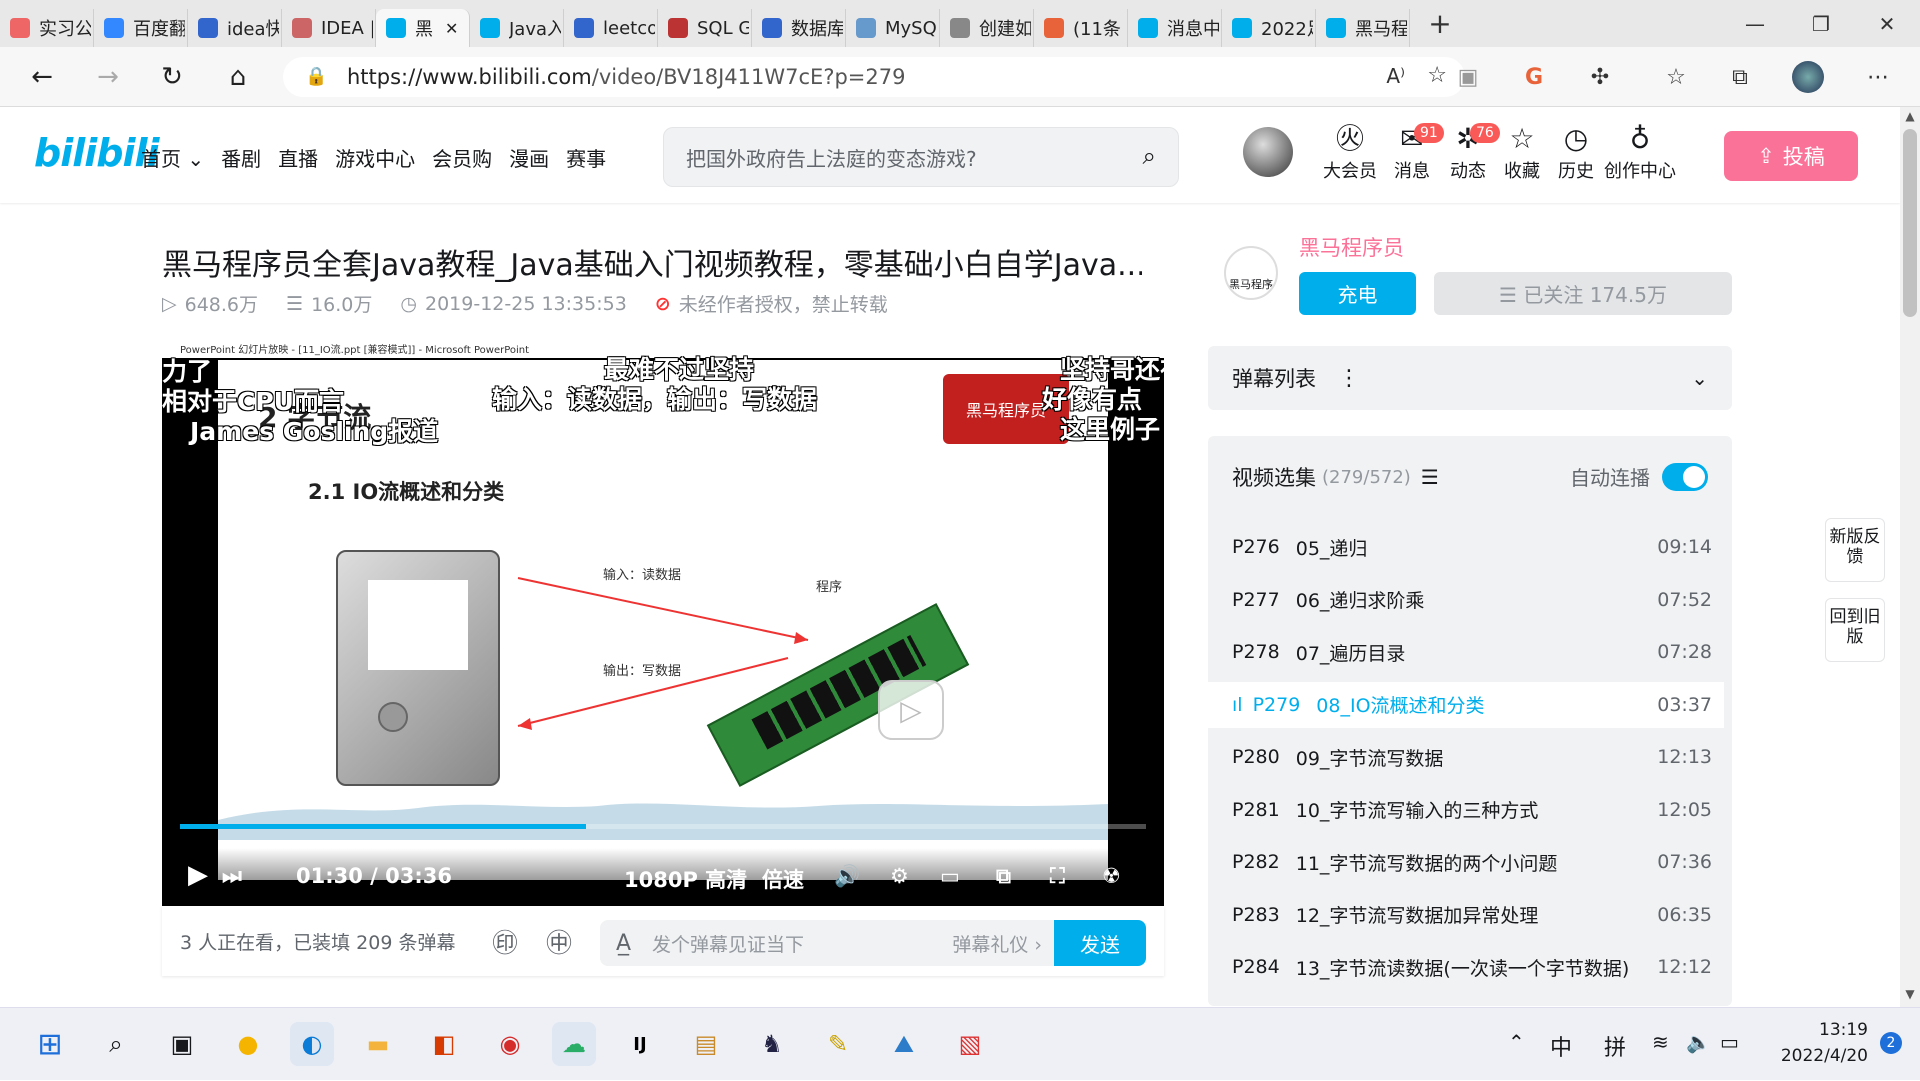 This screenshot has height=1081, width=1920. What do you see at coordinates (1466, 862) in the screenshot?
I see `episode-item: P282 11_字节流写数据的两个小问题 07:36` at bounding box center [1466, 862].